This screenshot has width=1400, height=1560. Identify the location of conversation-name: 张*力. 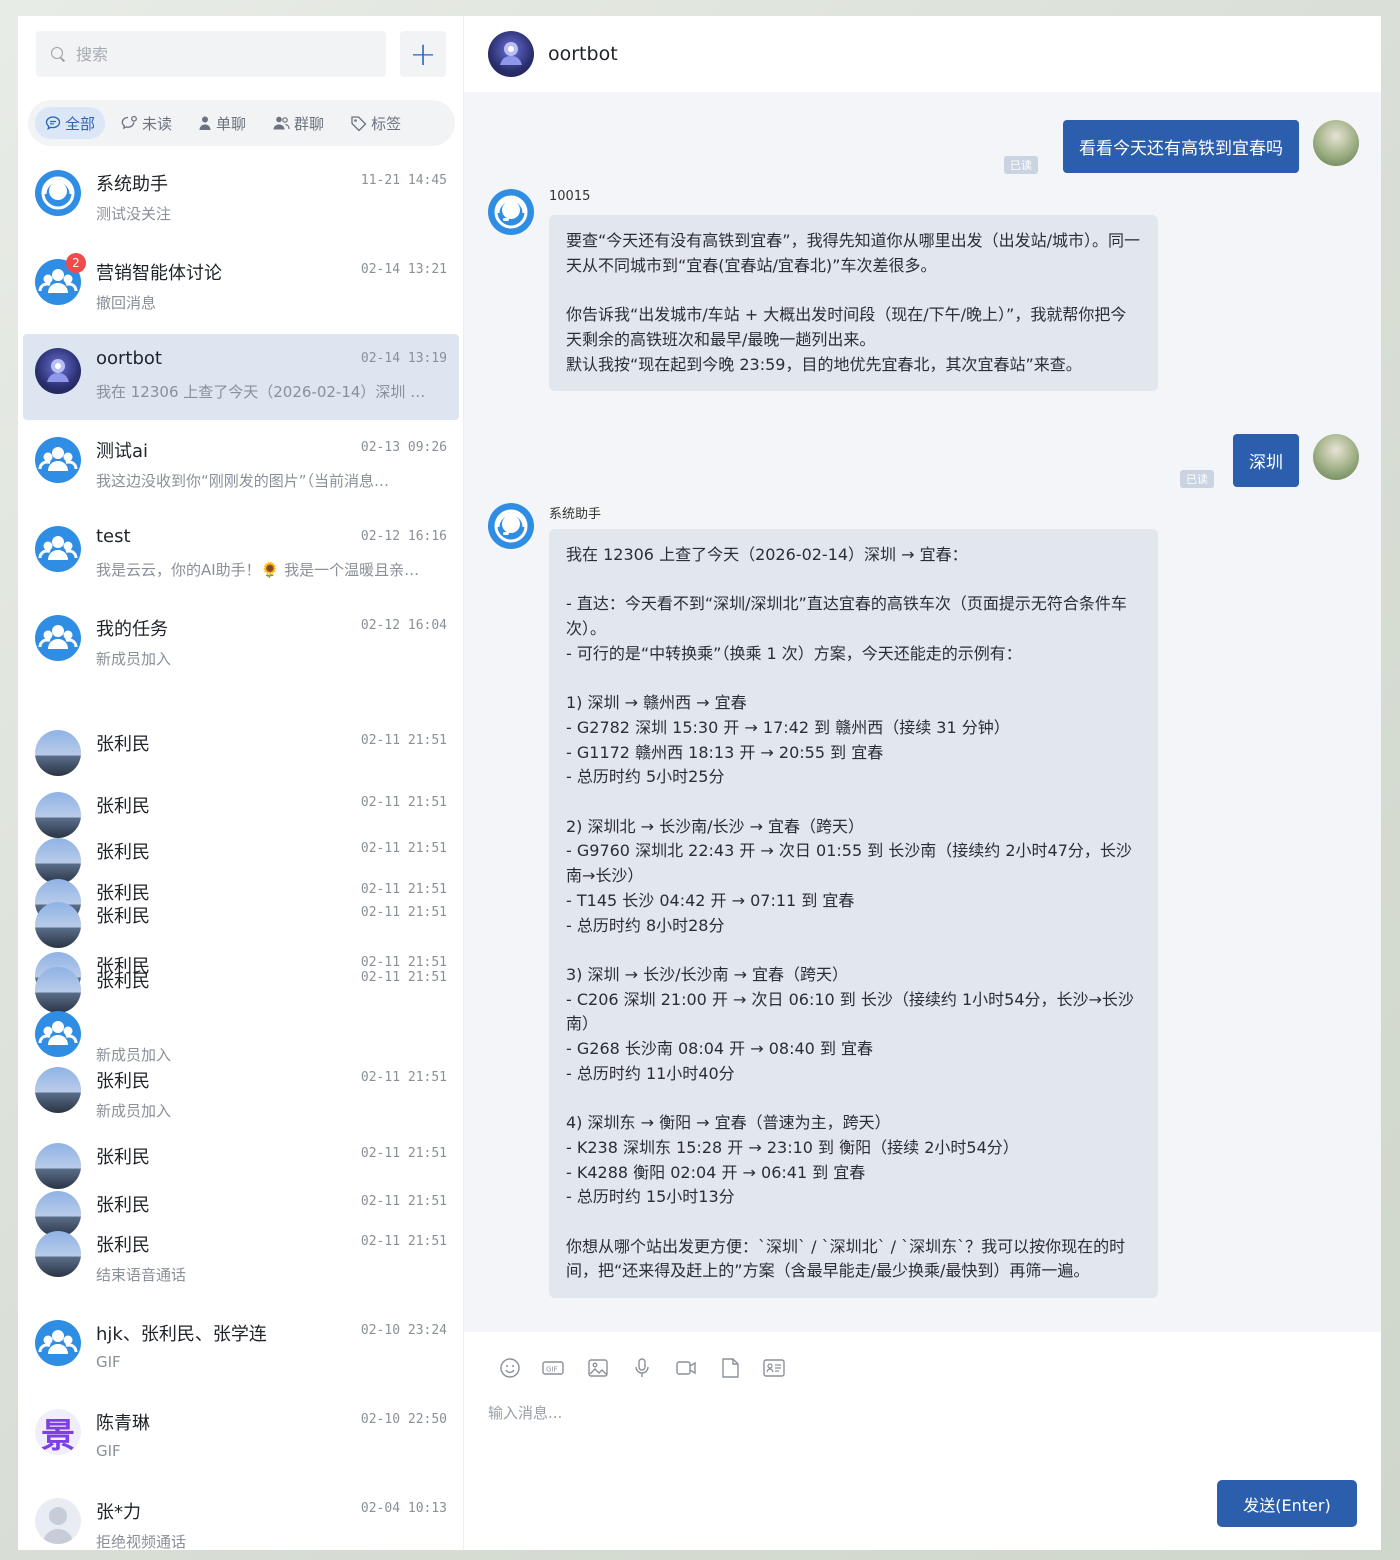
(118, 1512).